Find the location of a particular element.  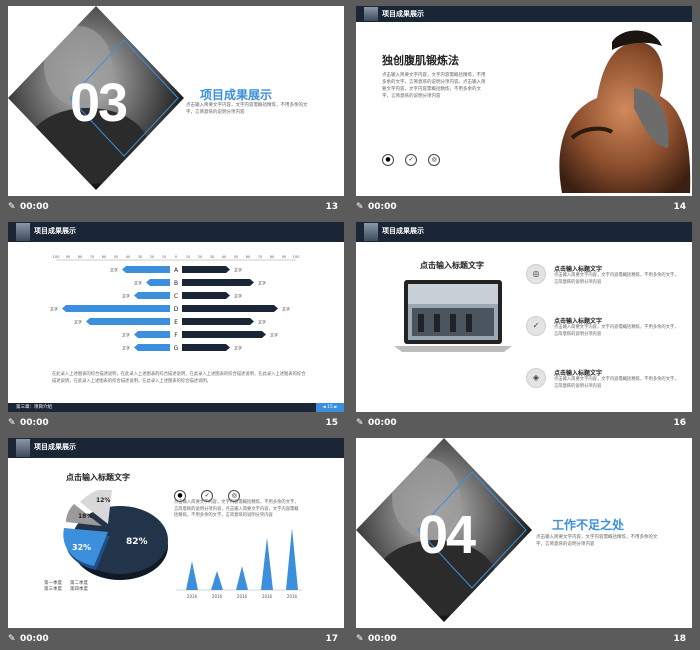

row-label: F is located at coordinates (176, 335).